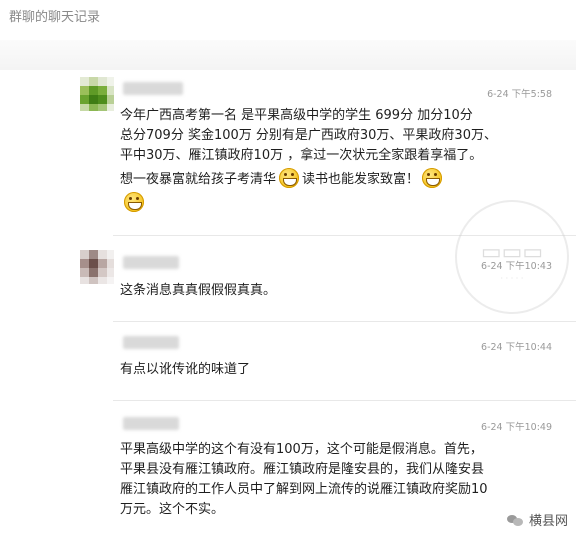  I want to click on message-time: 6-24 下午5:58, so click(519, 94).